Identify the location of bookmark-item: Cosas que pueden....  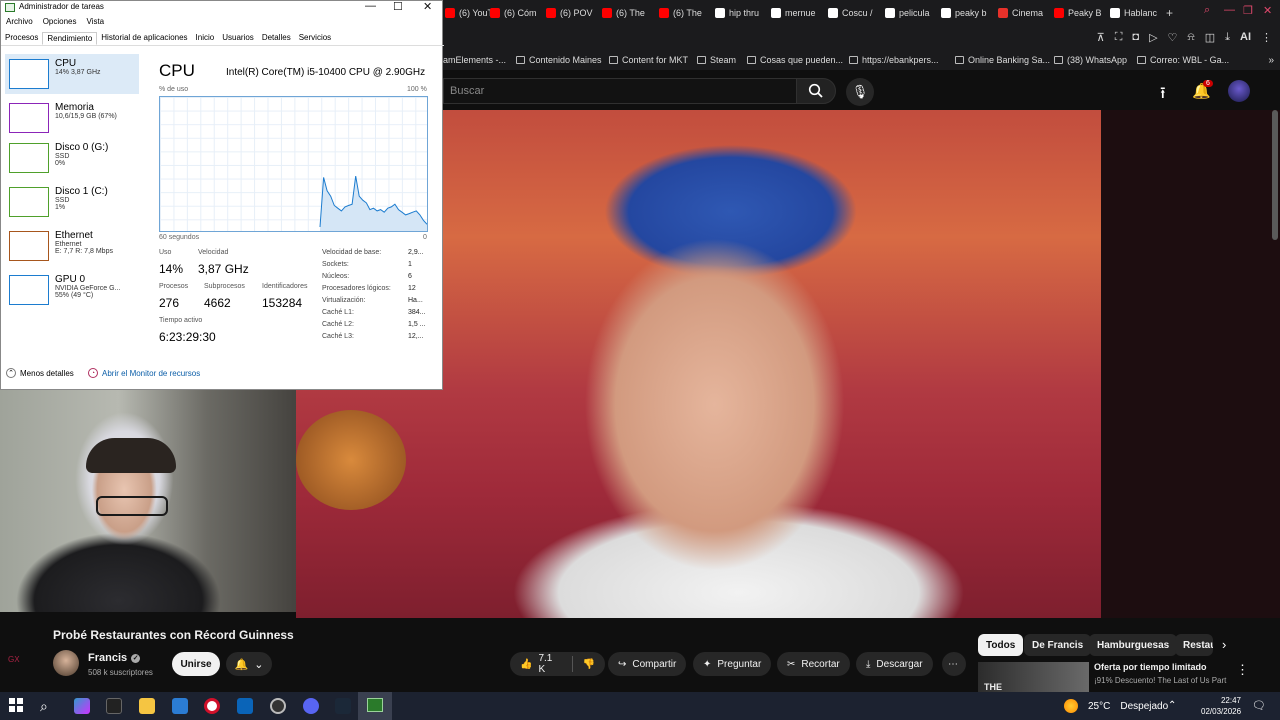
(795, 60).